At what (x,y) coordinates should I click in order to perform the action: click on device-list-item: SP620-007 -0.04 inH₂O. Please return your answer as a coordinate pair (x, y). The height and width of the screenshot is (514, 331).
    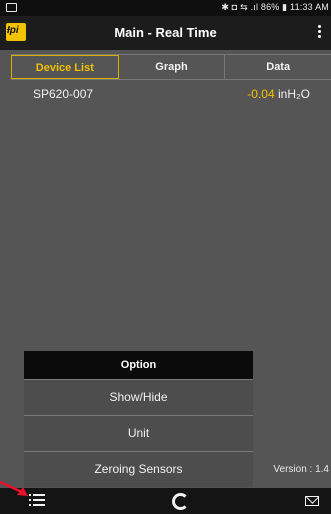
    Looking at the image, I should click on (165, 94).